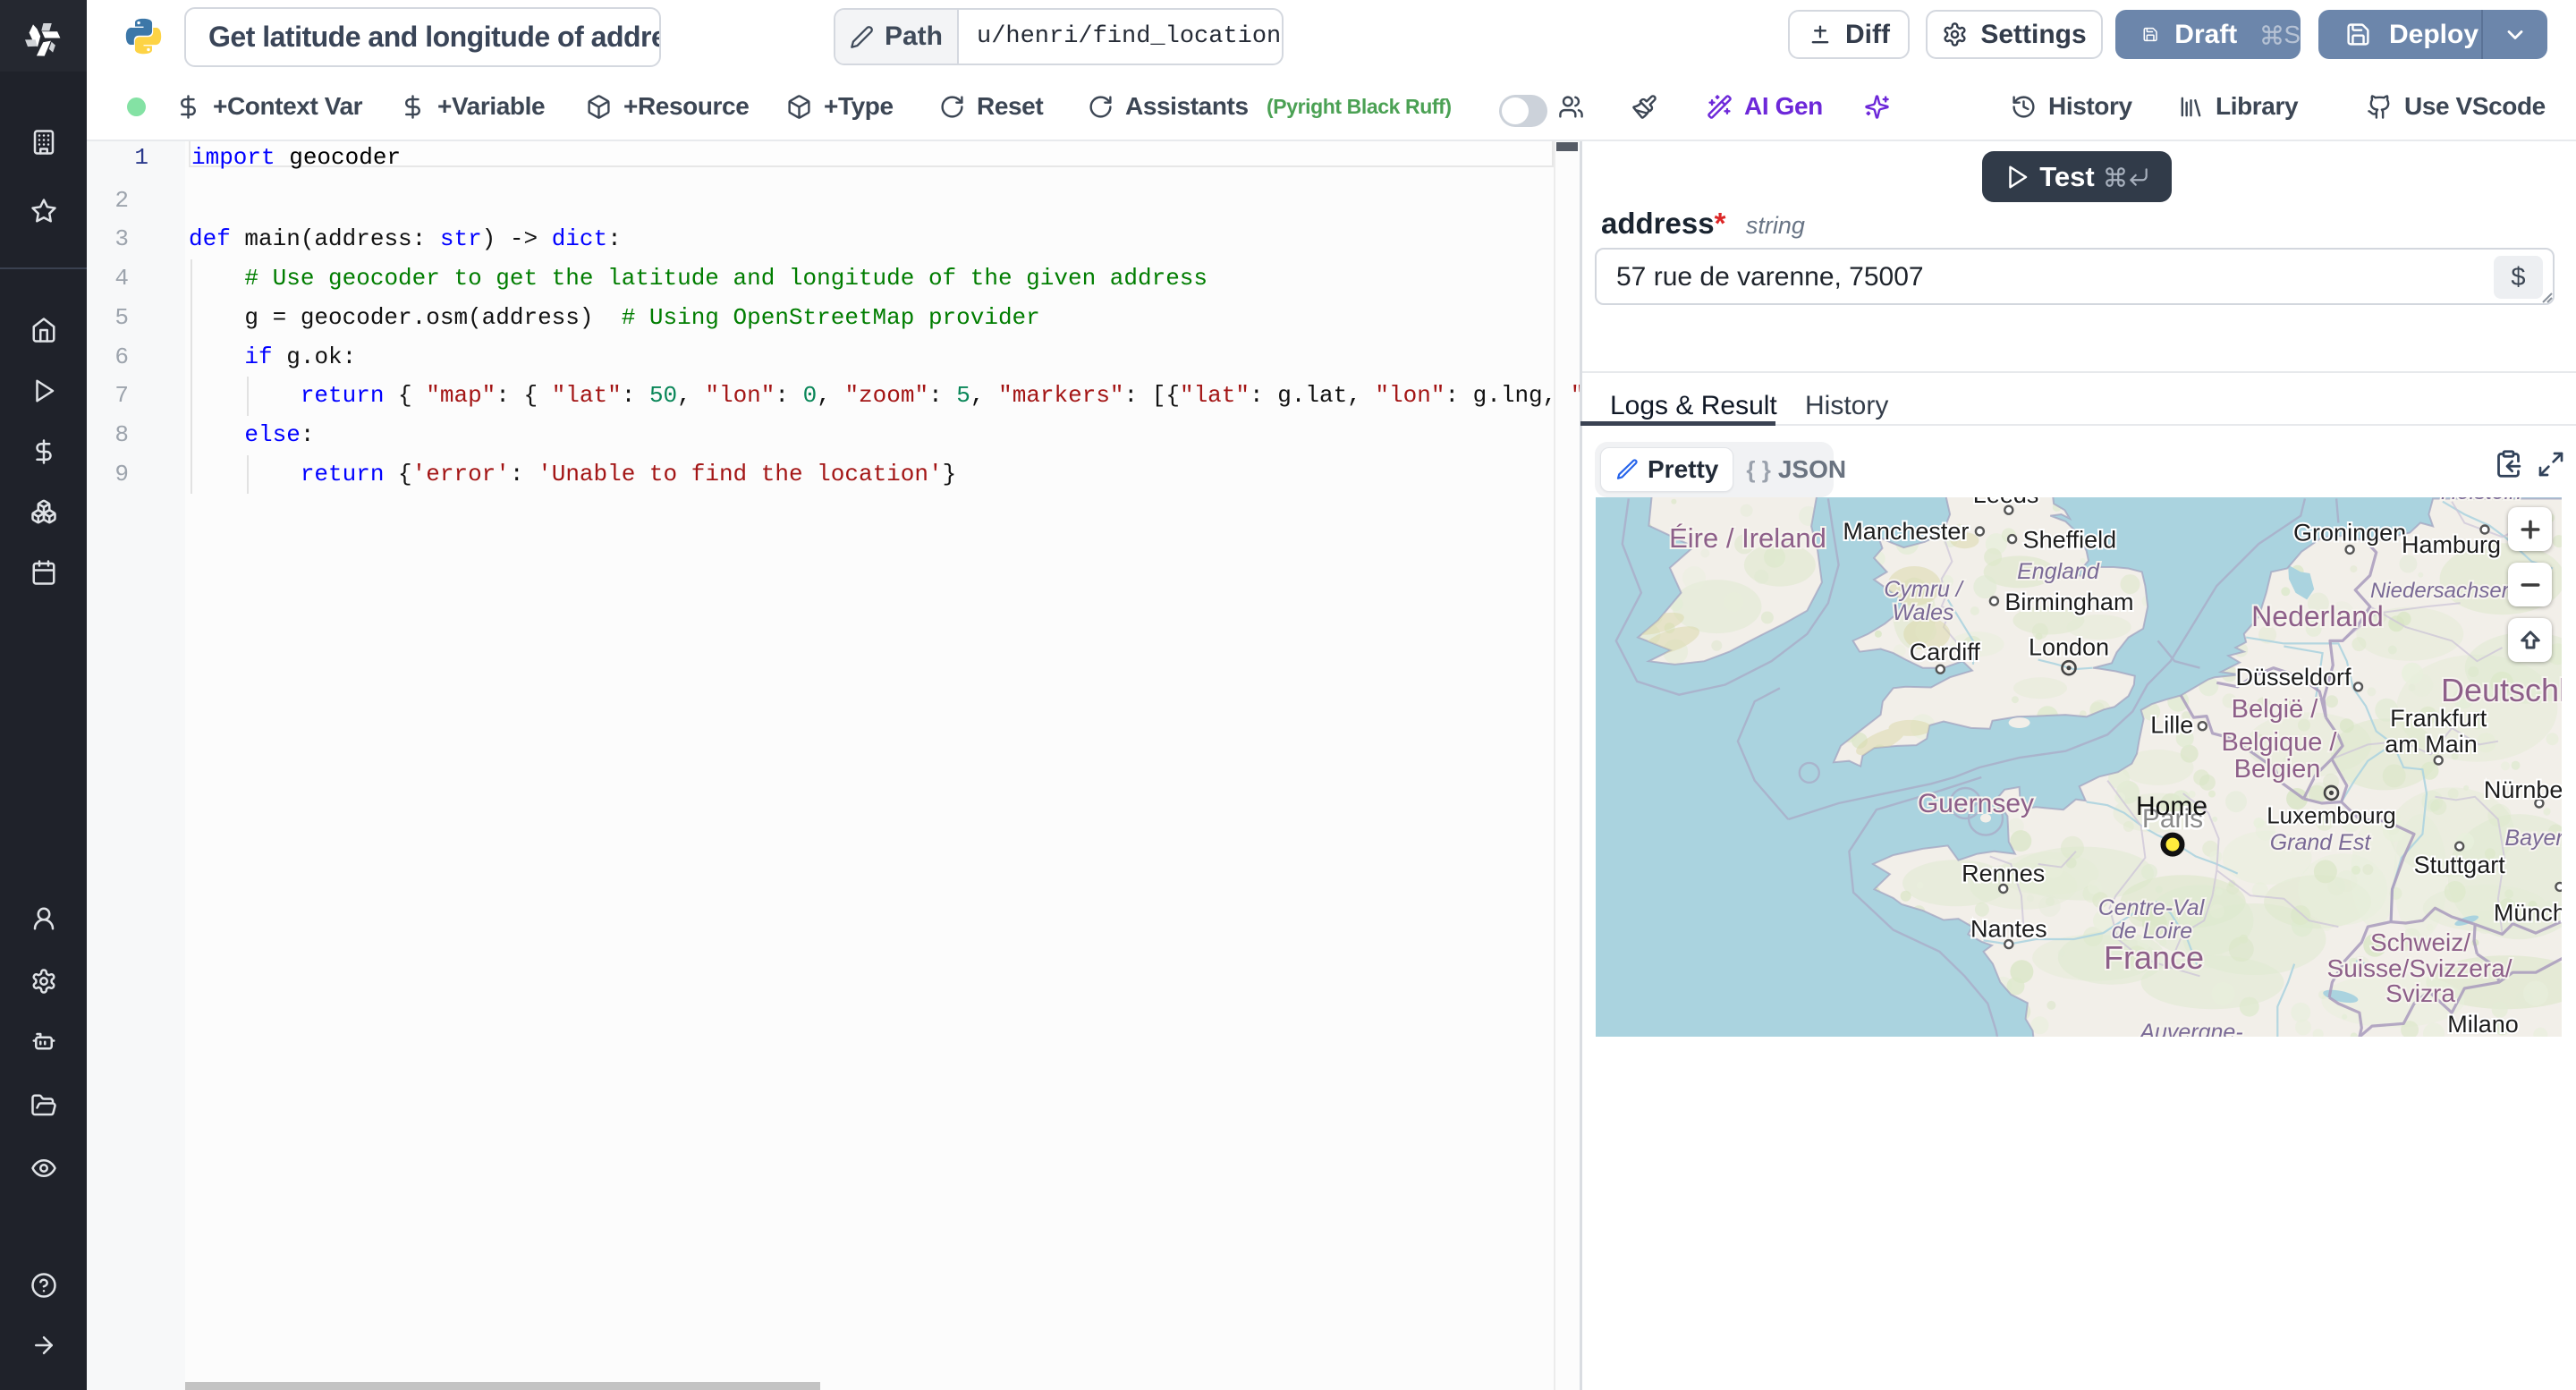 Image resolution: width=2576 pixels, height=1390 pixels. Describe the element at coordinates (2501, 690) in the screenshot. I see `svg-text: Deutschland` at that location.